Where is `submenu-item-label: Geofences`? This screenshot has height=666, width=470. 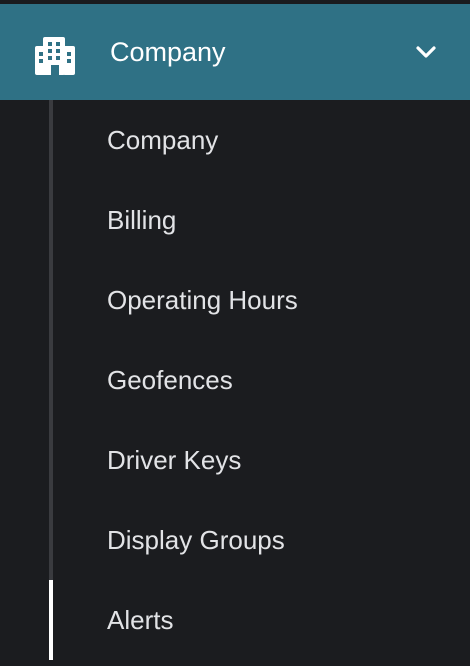
submenu-item-label: Geofences is located at coordinates (170, 380).